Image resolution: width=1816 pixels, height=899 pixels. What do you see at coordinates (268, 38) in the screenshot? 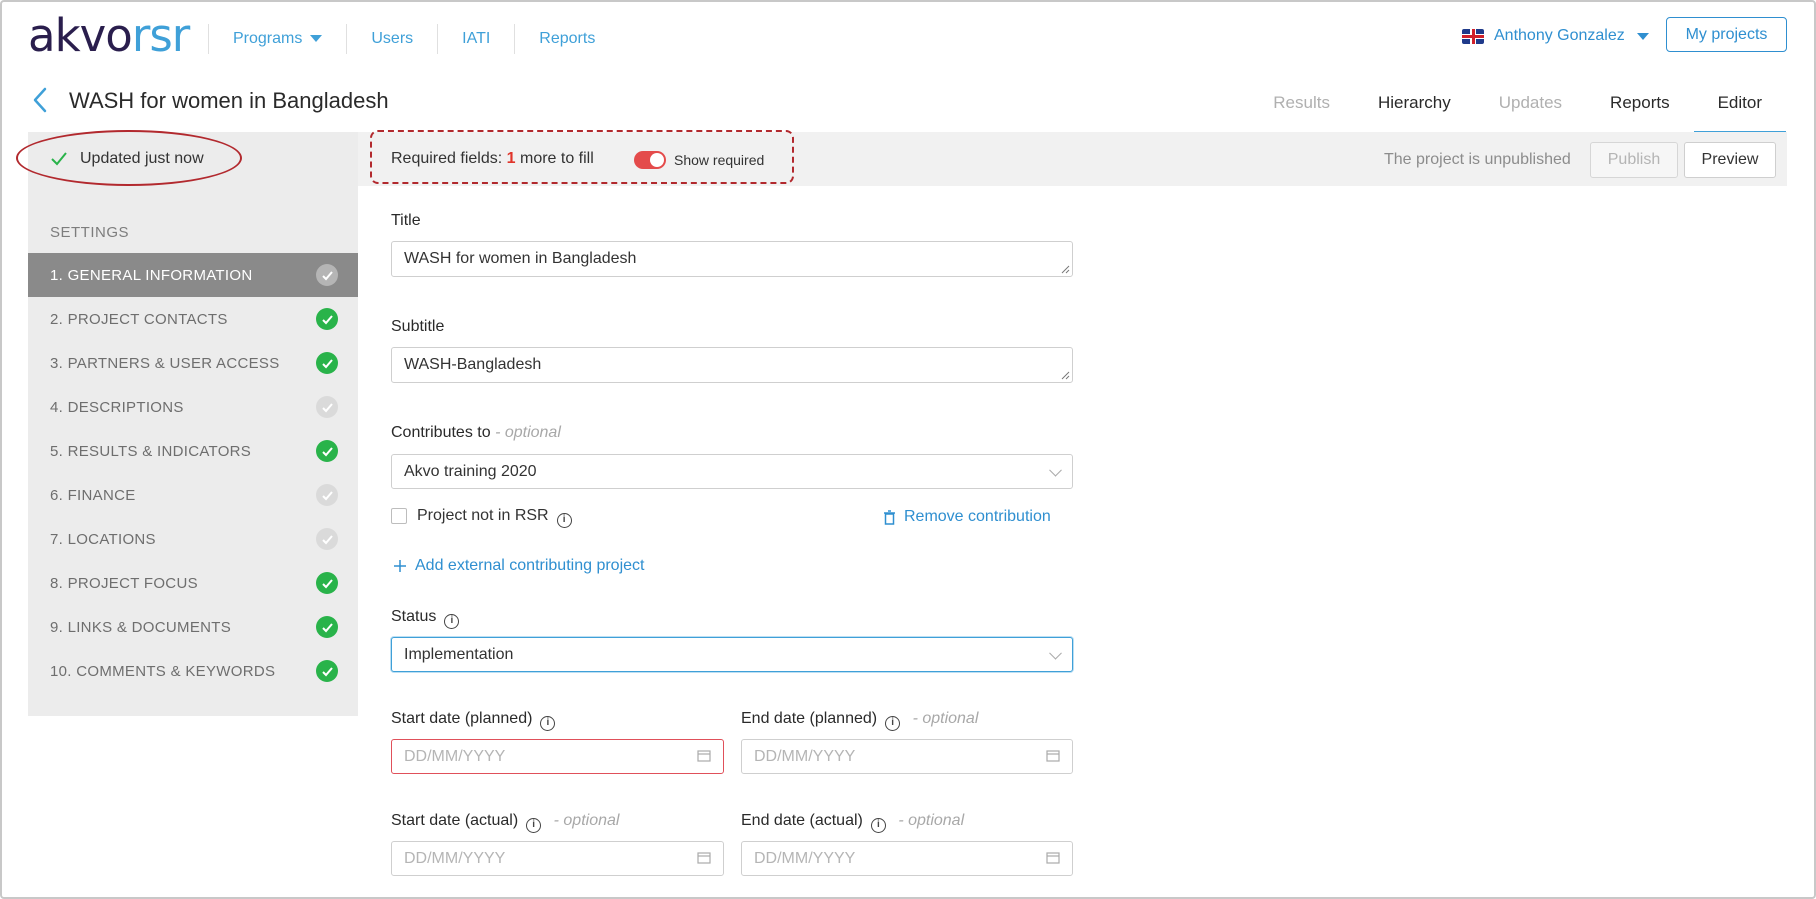
I see `nav-programs-label: Programs` at bounding box center [268, 38].